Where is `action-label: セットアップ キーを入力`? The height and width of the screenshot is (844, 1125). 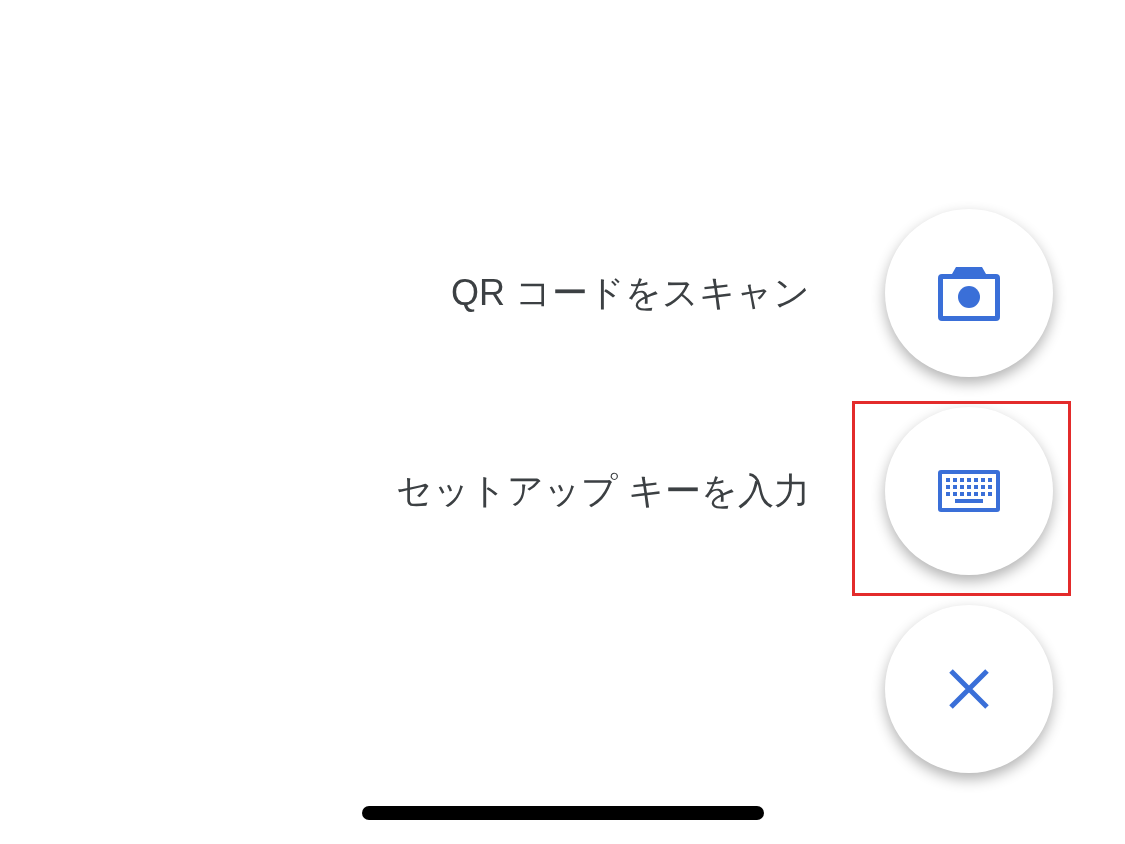 action-label: セットアップ キーを入力 is located at coordinates (603, 491).